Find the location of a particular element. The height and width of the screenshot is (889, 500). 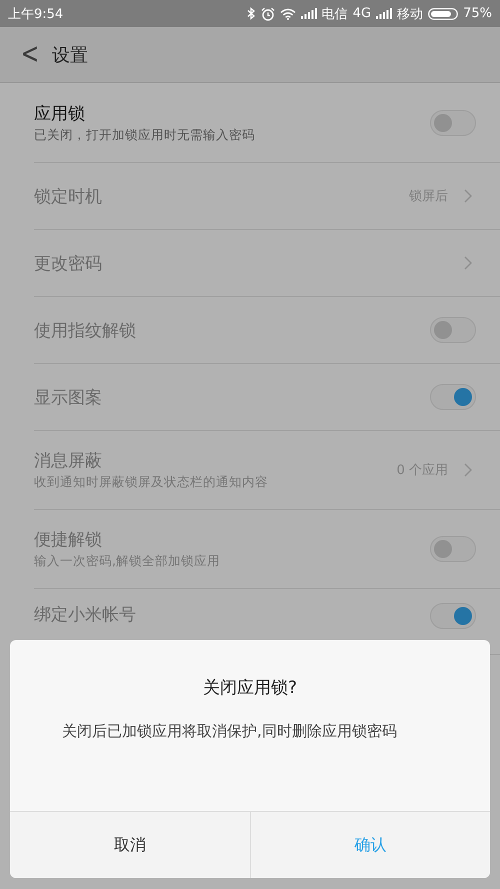

bluetooth-icon is located at coordinates (251, 13).